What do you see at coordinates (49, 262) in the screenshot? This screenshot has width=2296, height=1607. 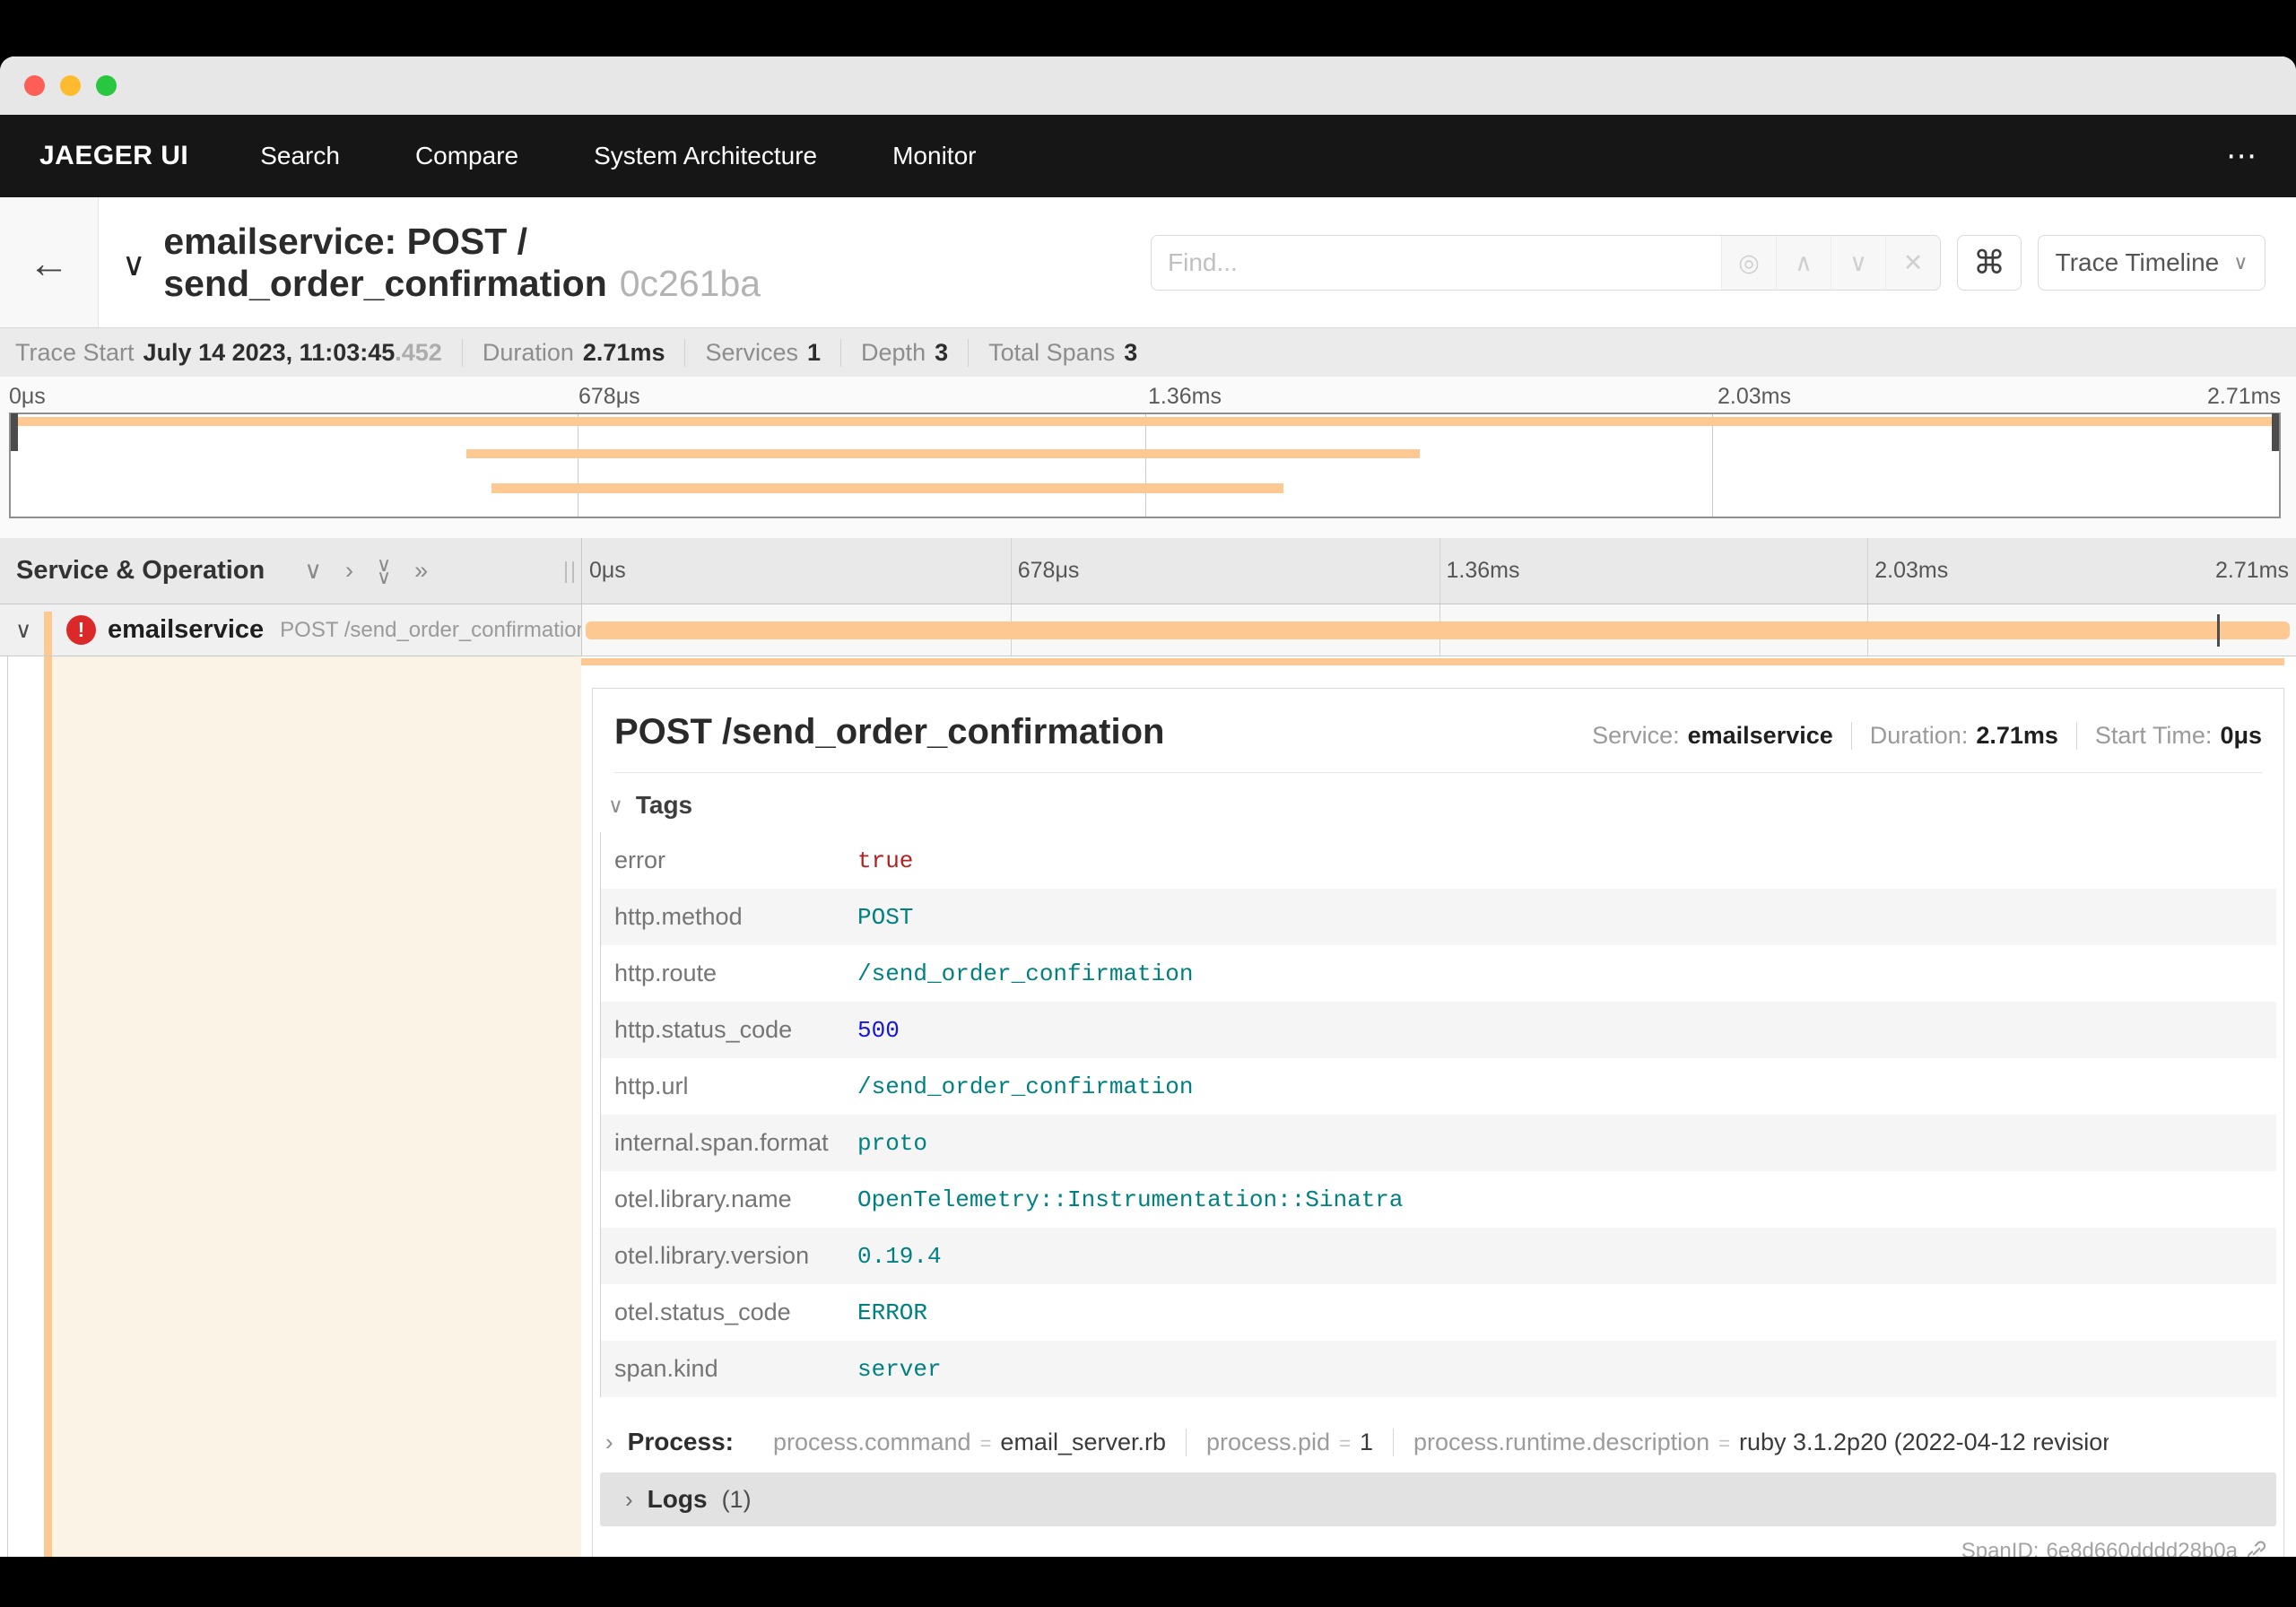 I see `back-button: ←` at bounding box center [49, 262].